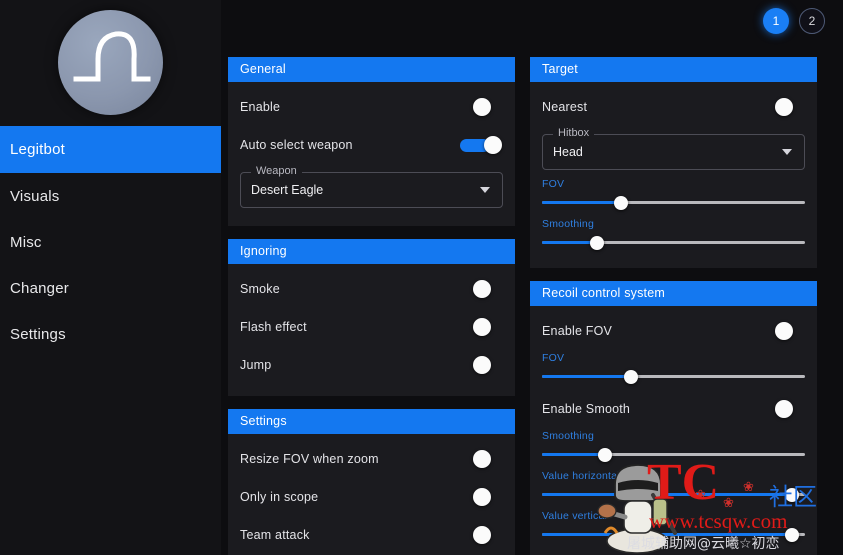 The image size is (843, 555). What do you see at coordinates (371, 327) in the screenshot?
I see `row-flash-effect: Flash effect` at bounding box center [371, 327].